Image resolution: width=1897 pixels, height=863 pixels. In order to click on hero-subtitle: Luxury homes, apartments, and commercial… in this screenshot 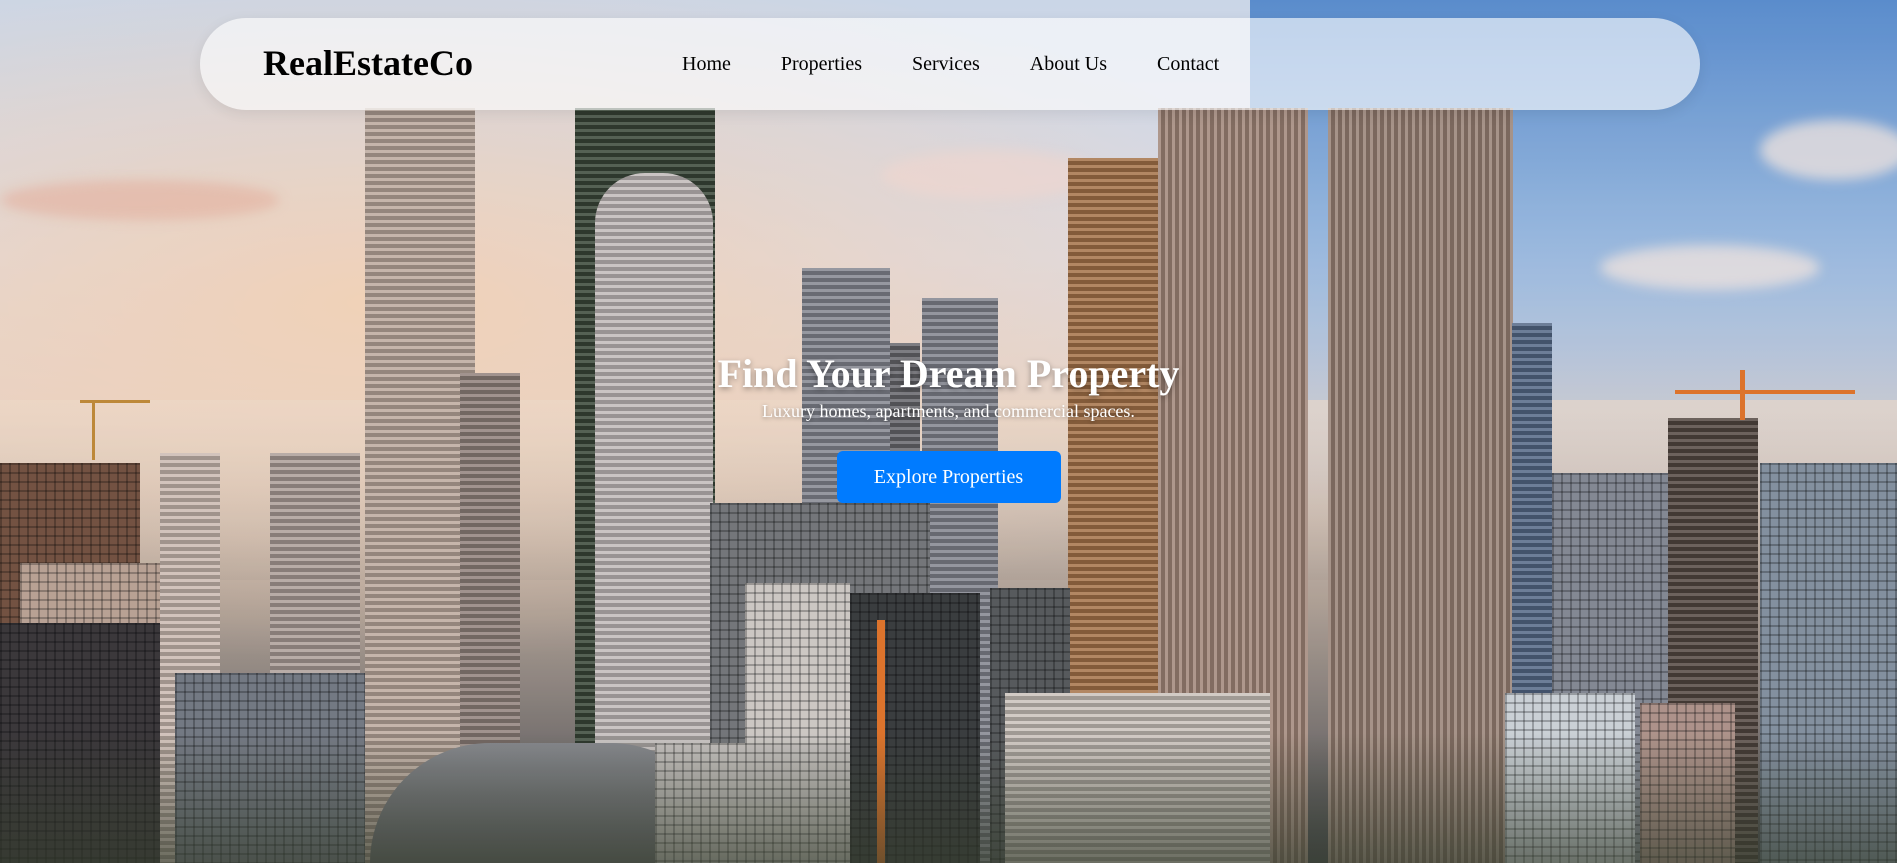, I will do `click(948, 411)`.